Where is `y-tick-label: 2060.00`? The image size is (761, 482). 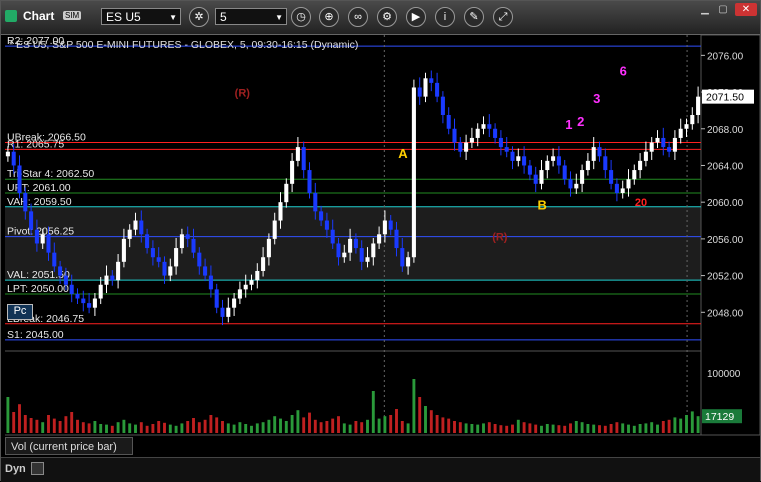
y-tick-label: 2060.00 is located at coordinates (725, 203).